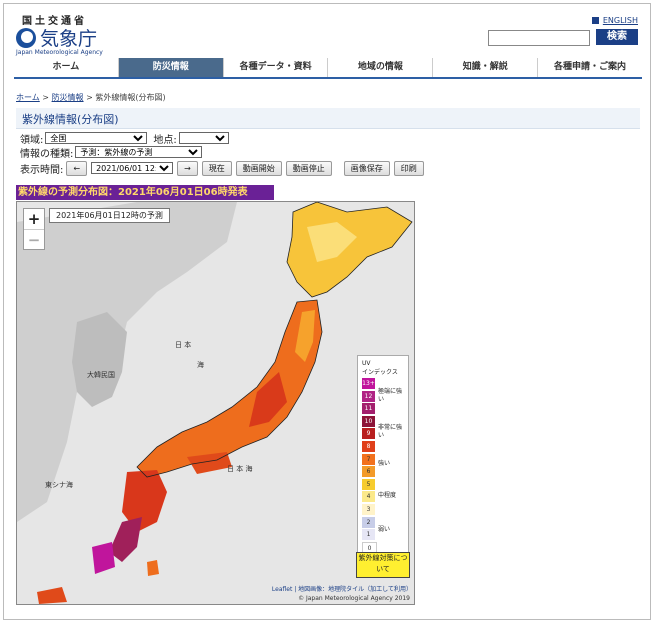 The height and width of the screenshot is (625, 656). What do you see at coordinates (139, 152) in the screenshot?
I see `info-type-select: 予測：紫外線の予測` at bounding box center [139, 152].